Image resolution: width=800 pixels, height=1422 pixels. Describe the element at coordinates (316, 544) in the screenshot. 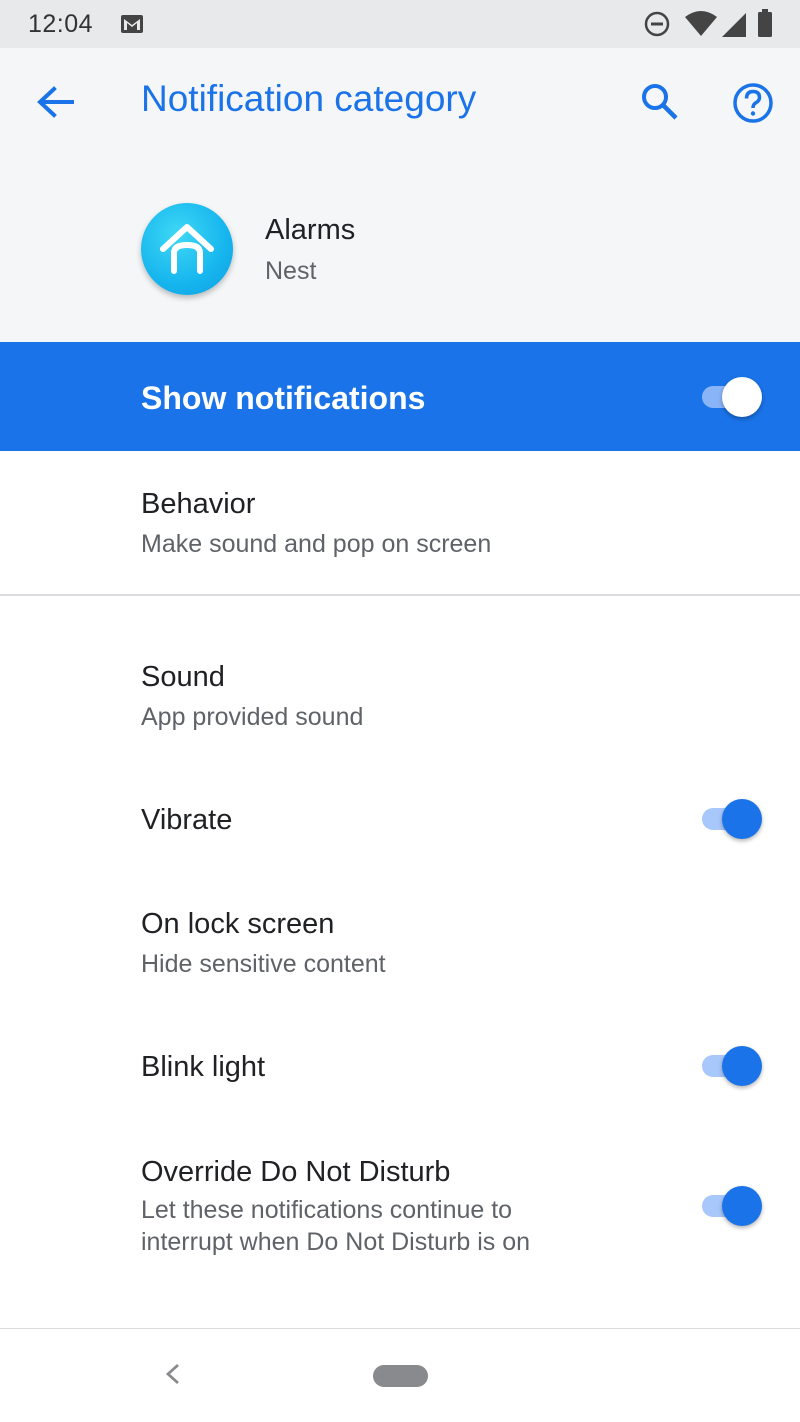

I see `behavior-subtitle: Make sound and pop on screen` at that location.